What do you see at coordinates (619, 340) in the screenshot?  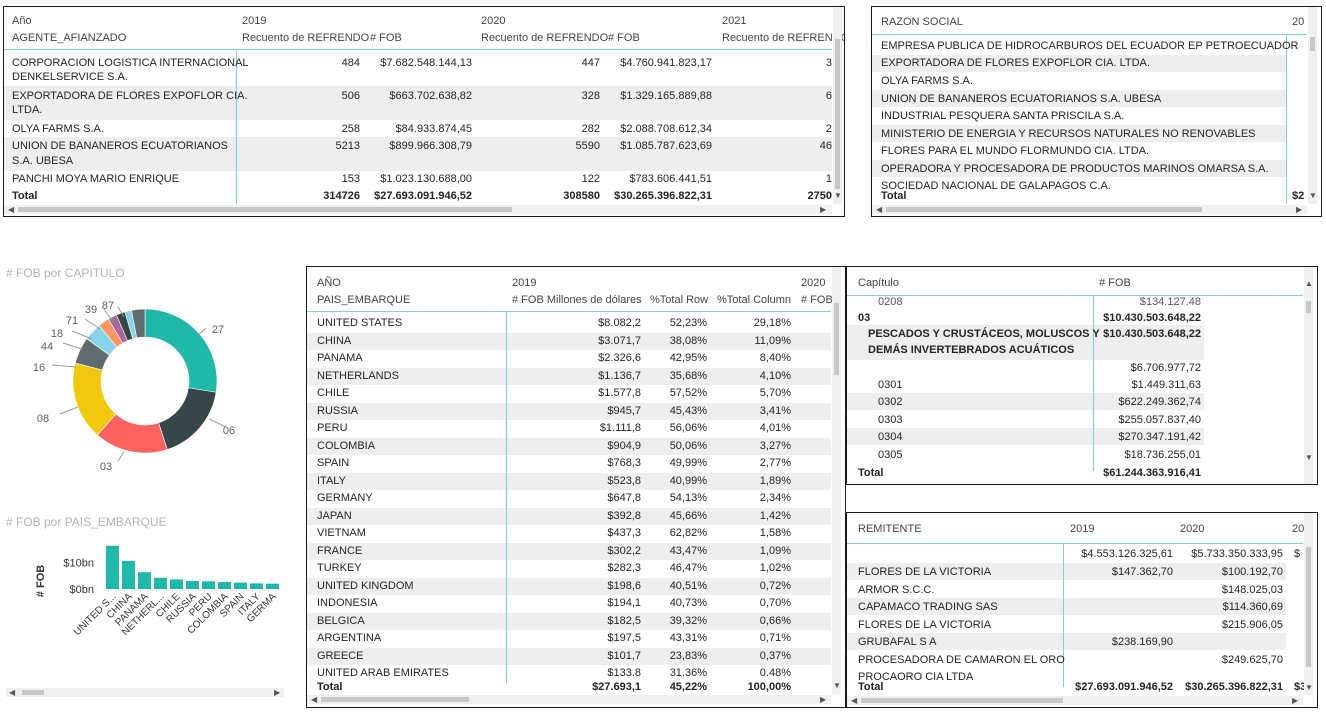 I see `pais-row-fob: $3.071,7` at bounding box center [619, 340].